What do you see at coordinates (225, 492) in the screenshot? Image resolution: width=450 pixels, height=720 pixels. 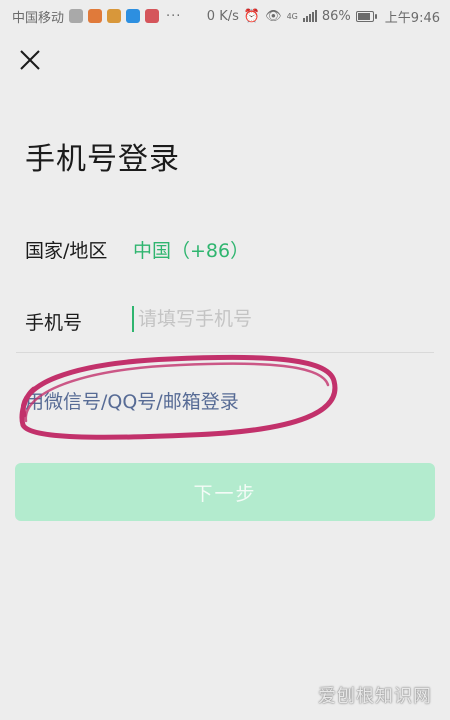 I see `next-button: 下一步` at bounding box center [225, 492].